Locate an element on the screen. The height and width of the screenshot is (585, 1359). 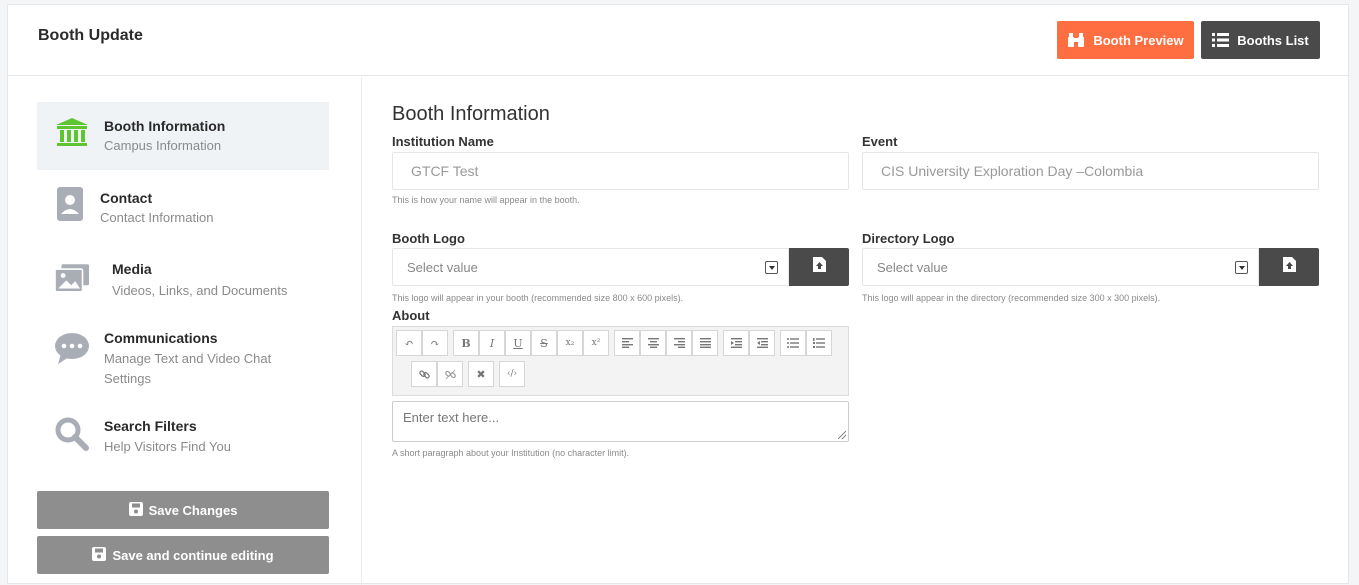
bullet-list-icon is located at coordinates (793, 343).